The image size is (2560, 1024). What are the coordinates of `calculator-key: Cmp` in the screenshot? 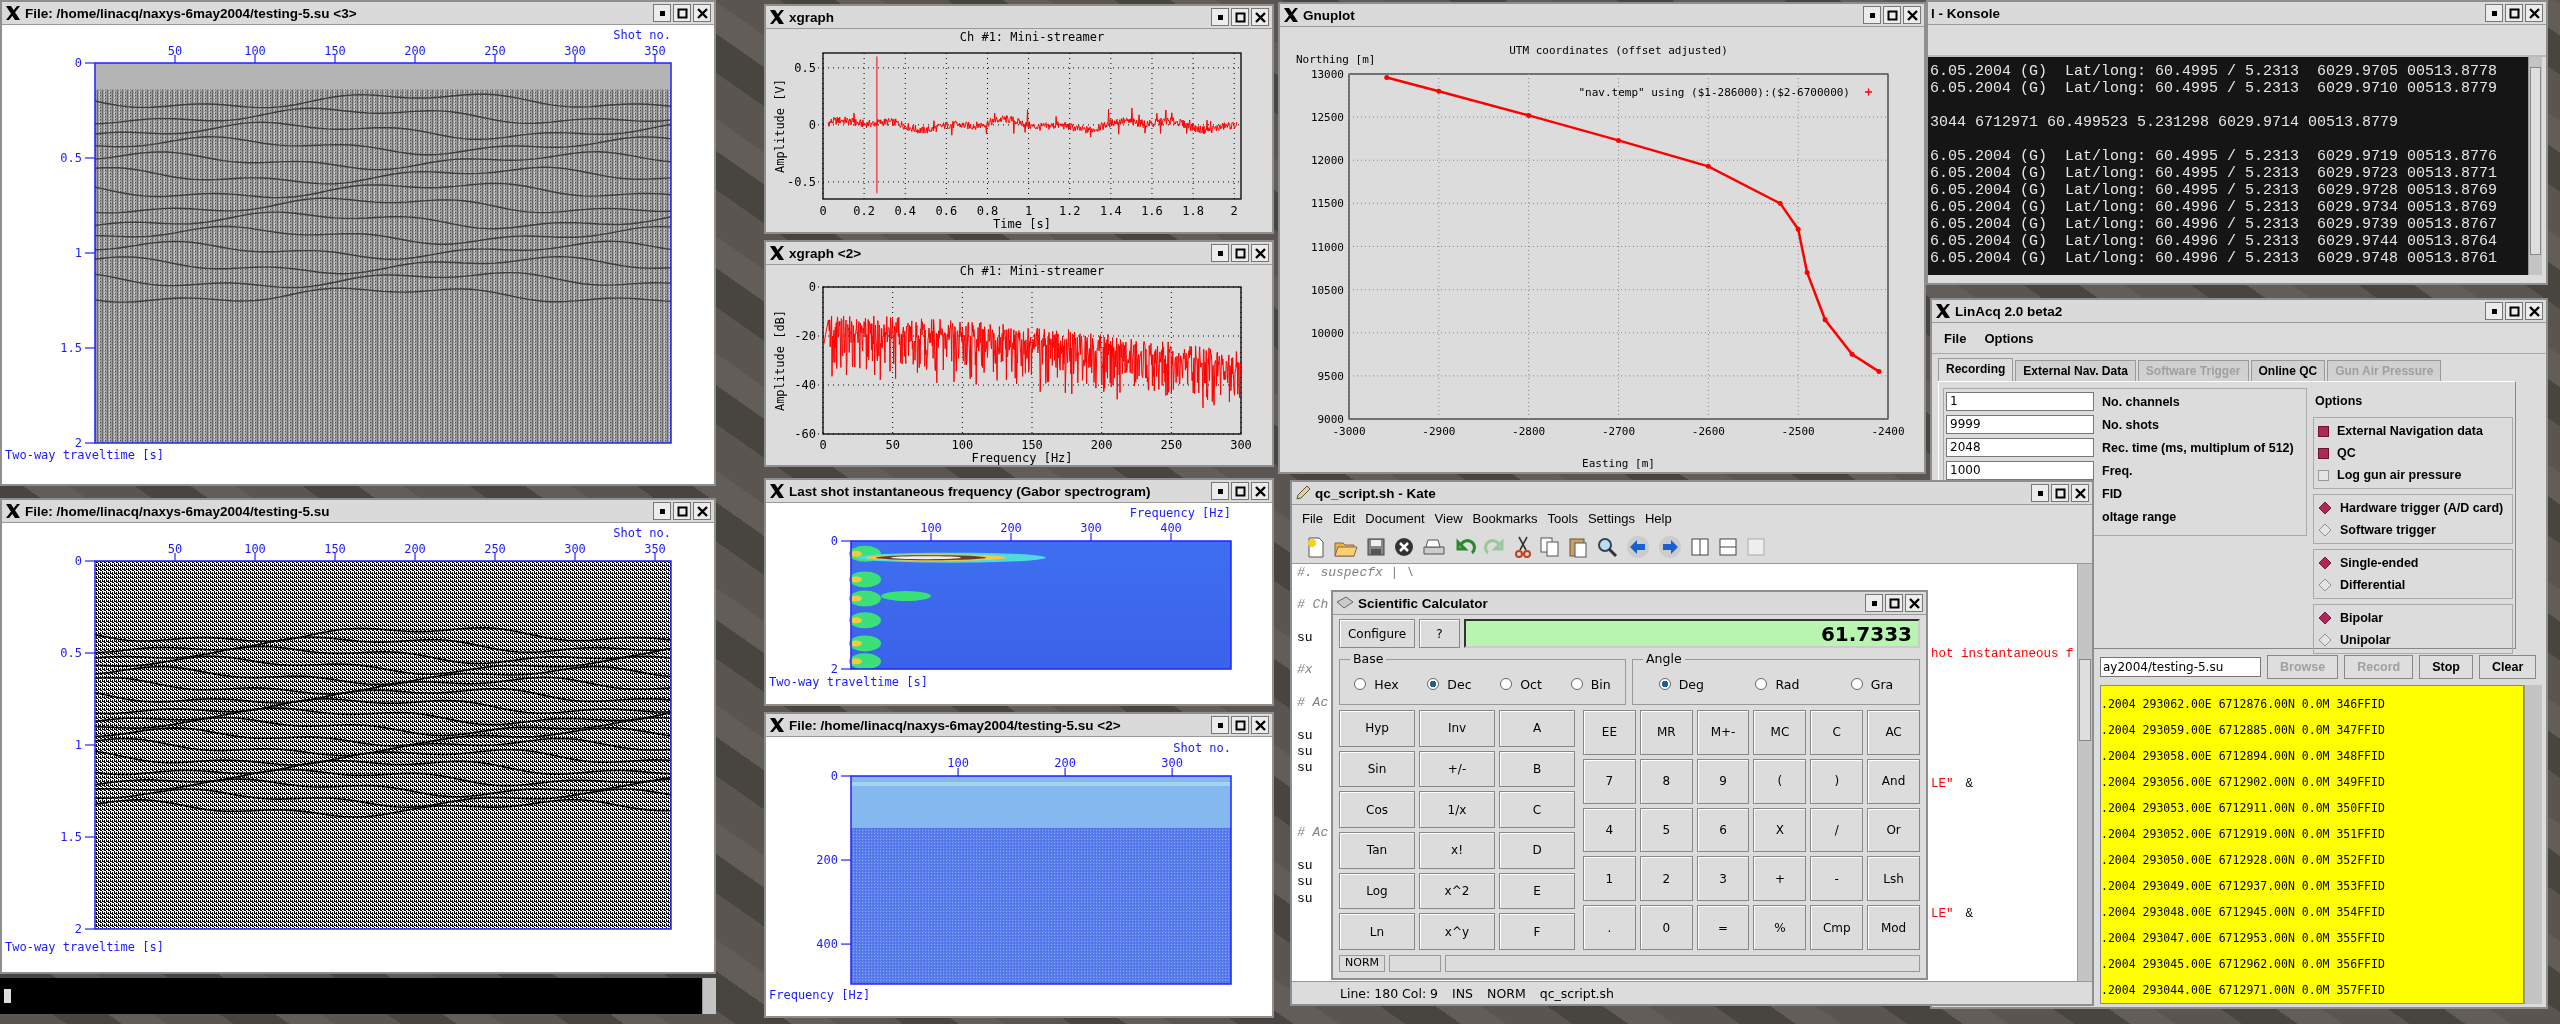 It's located at (1837, 927).